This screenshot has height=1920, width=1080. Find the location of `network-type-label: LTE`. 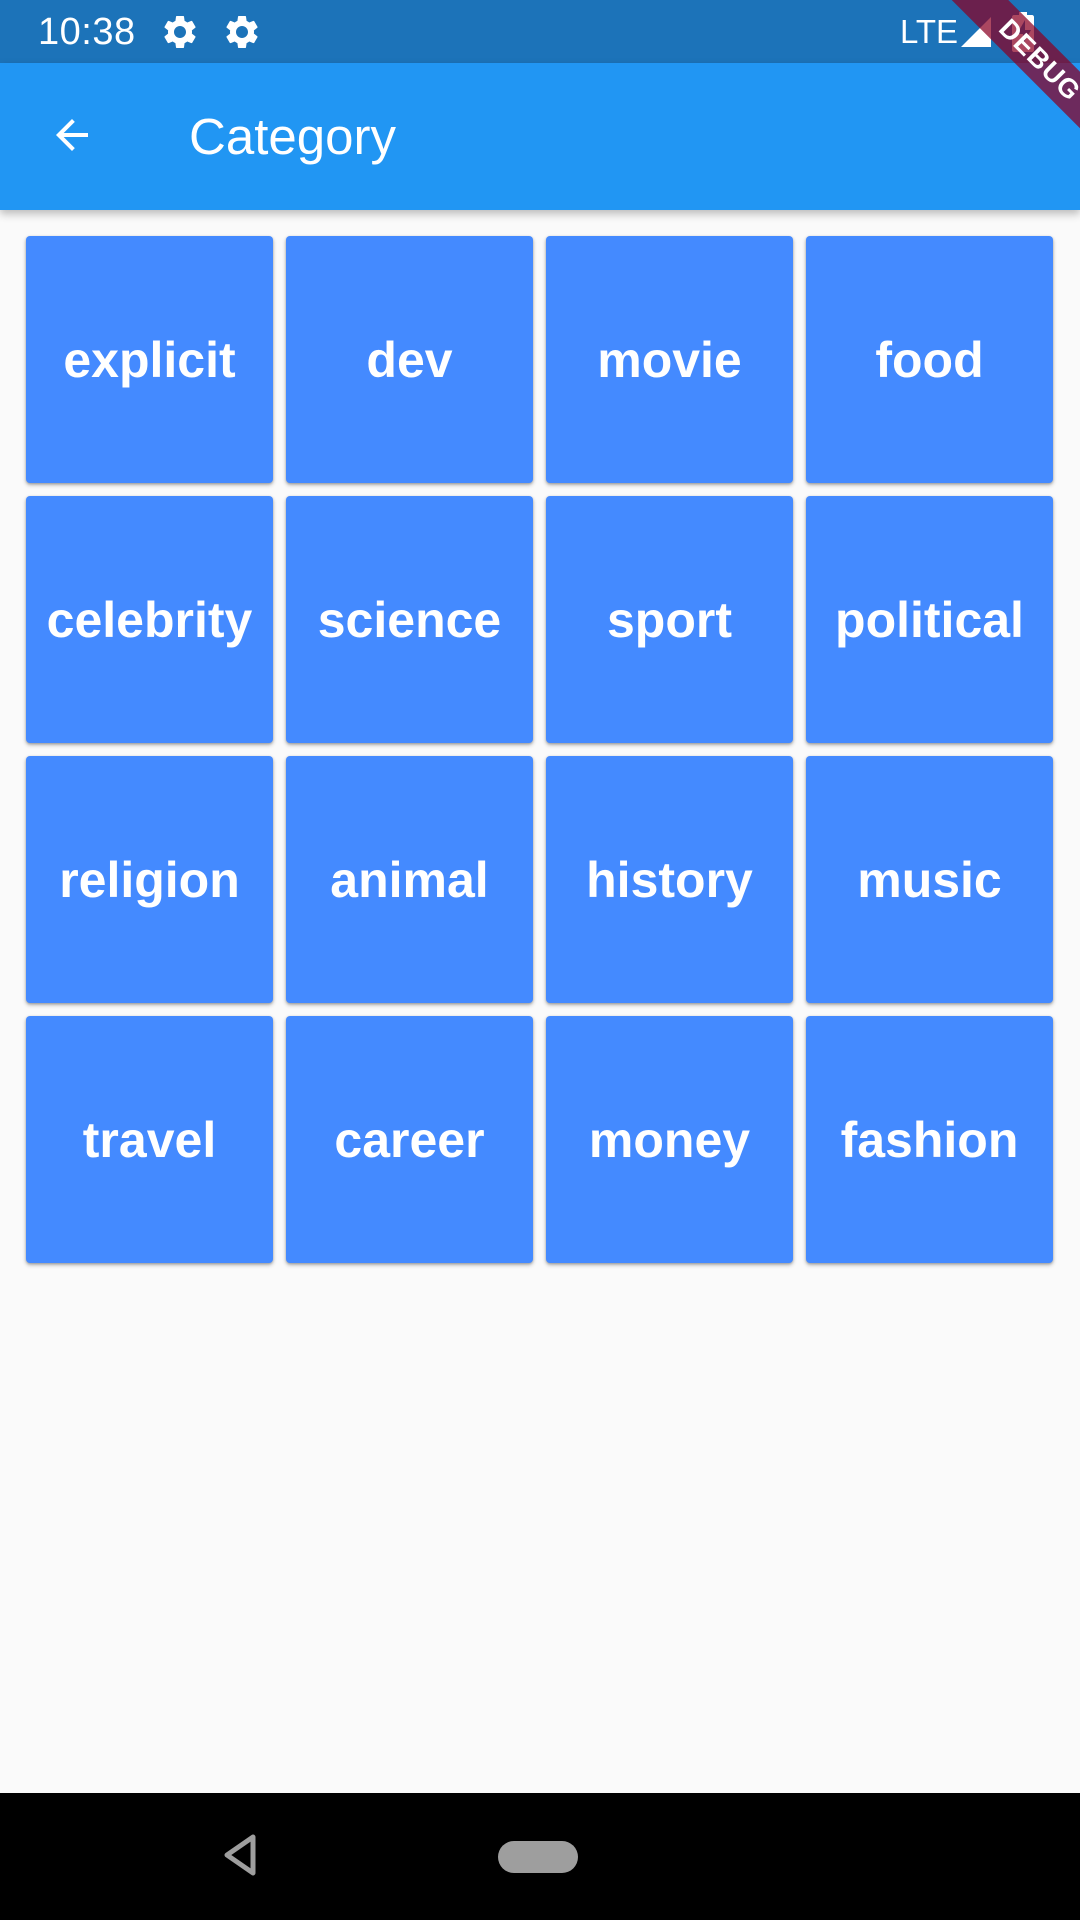

network-type-label: LTE is located at coordinates (929, 31).